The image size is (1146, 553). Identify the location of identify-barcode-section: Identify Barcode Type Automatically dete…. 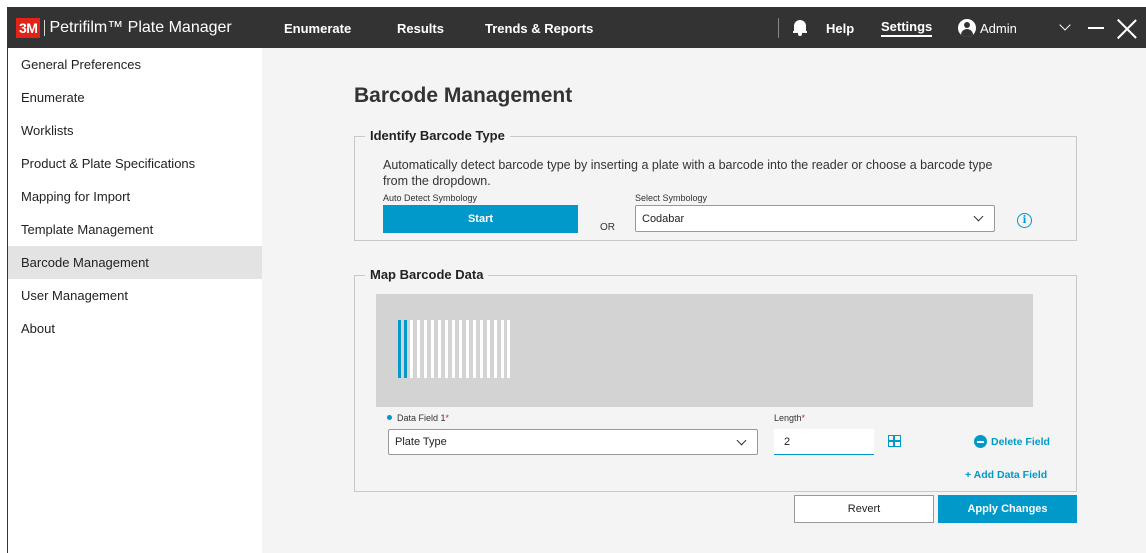
(715, 184).